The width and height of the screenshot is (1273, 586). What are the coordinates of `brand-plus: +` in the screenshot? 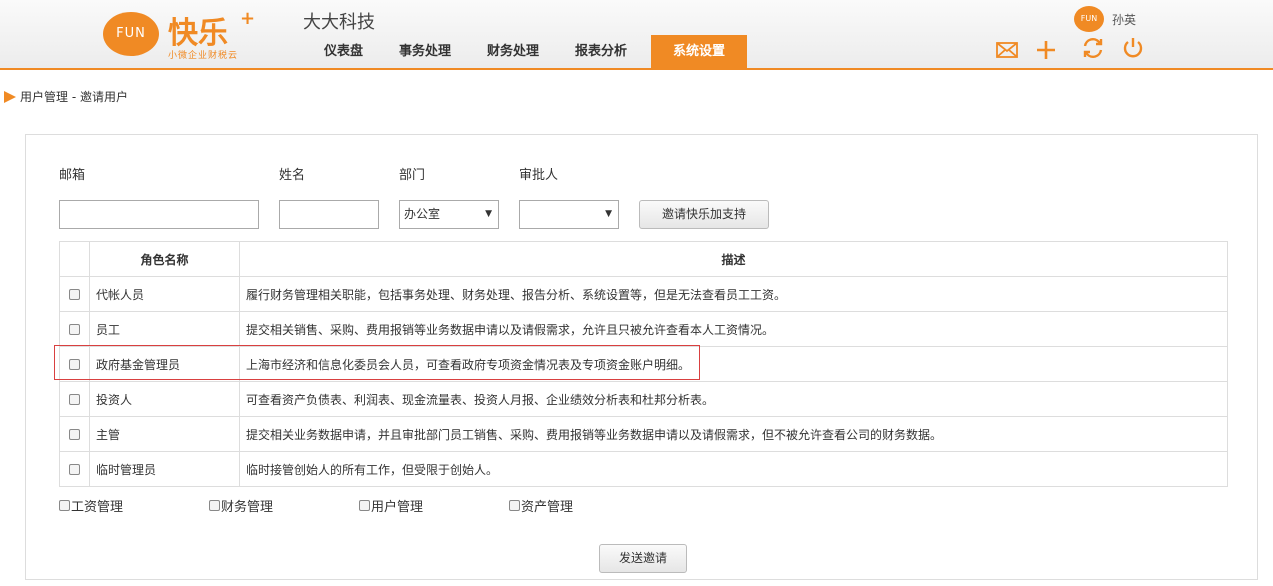 It's located at (248, 18).